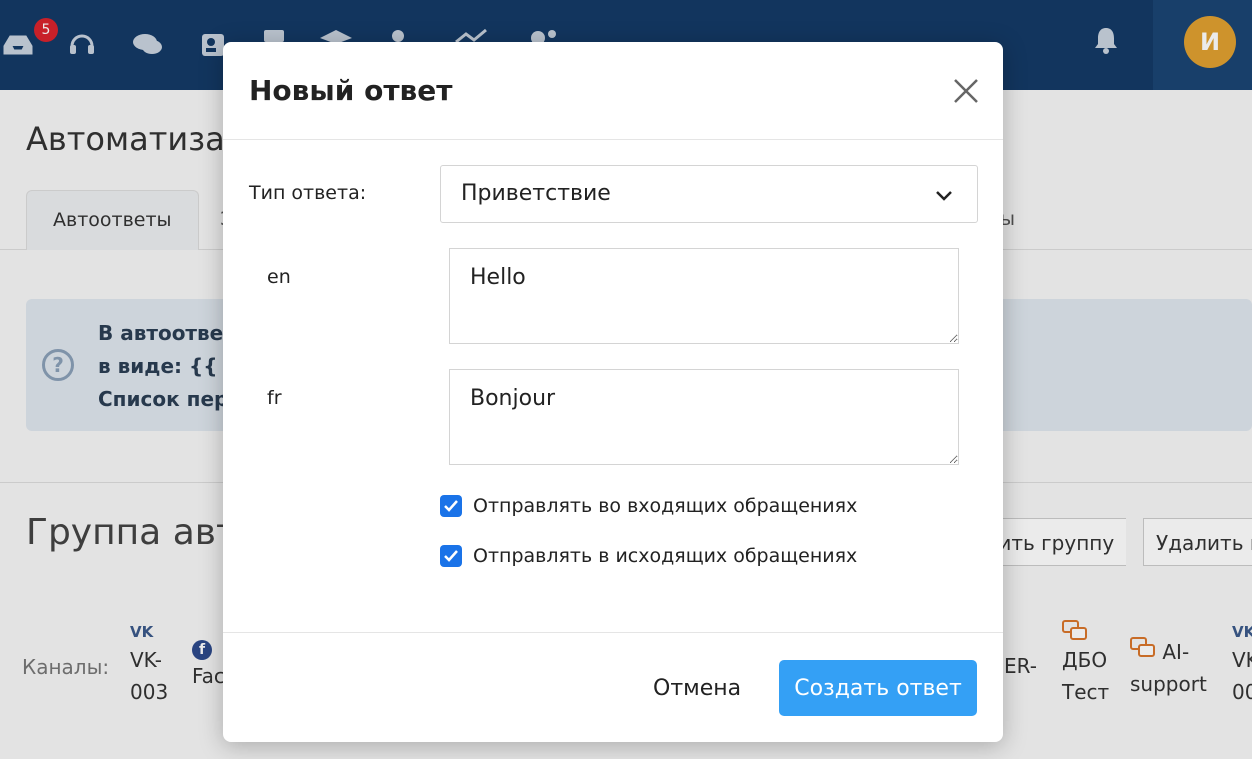  What do you see at coordinates (274, 398) in the screenshot?
I see `language-code-fr: fr` at bounding box center [274, 398].